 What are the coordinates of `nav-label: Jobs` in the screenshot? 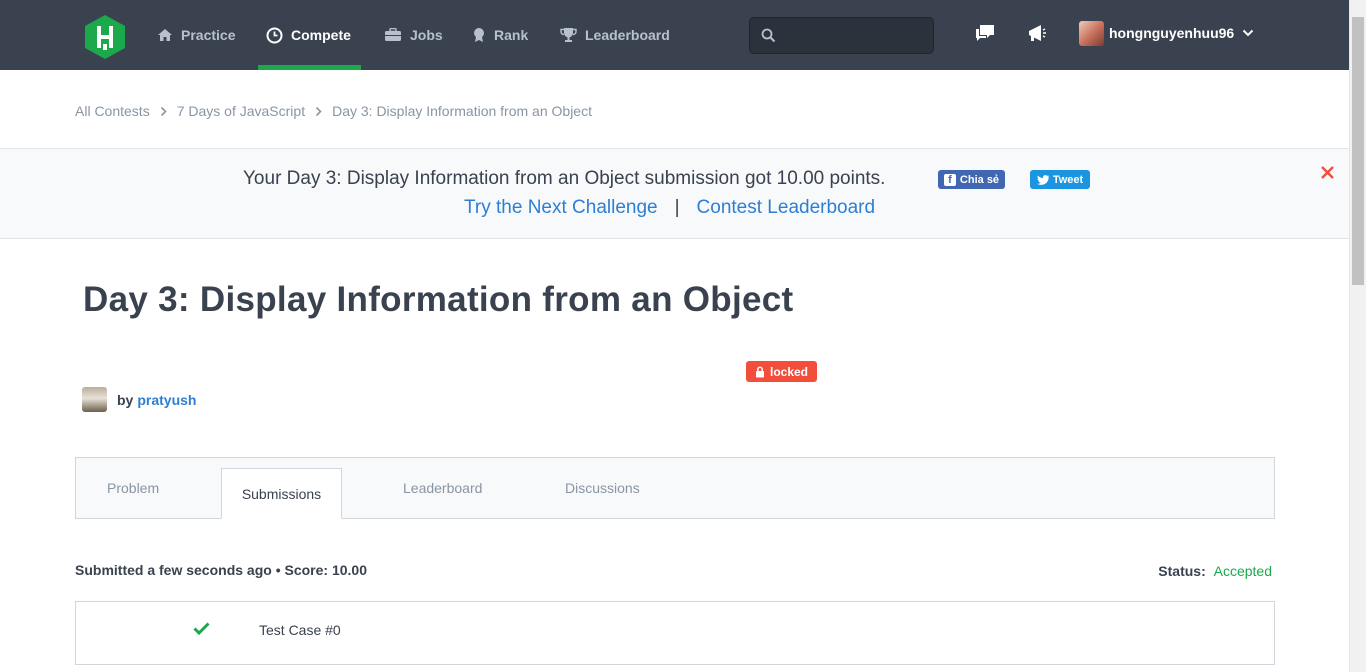 It's located at (426, 35).